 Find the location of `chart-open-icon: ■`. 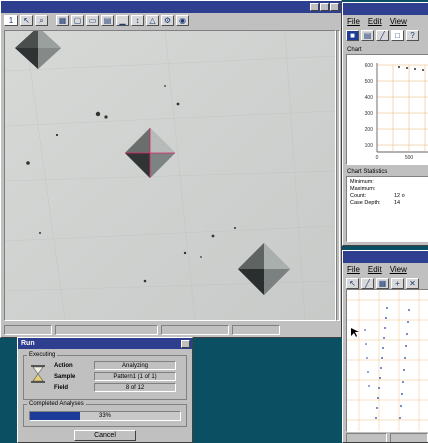

chart-open-icon: ■ is located at coordinates (352, 35).